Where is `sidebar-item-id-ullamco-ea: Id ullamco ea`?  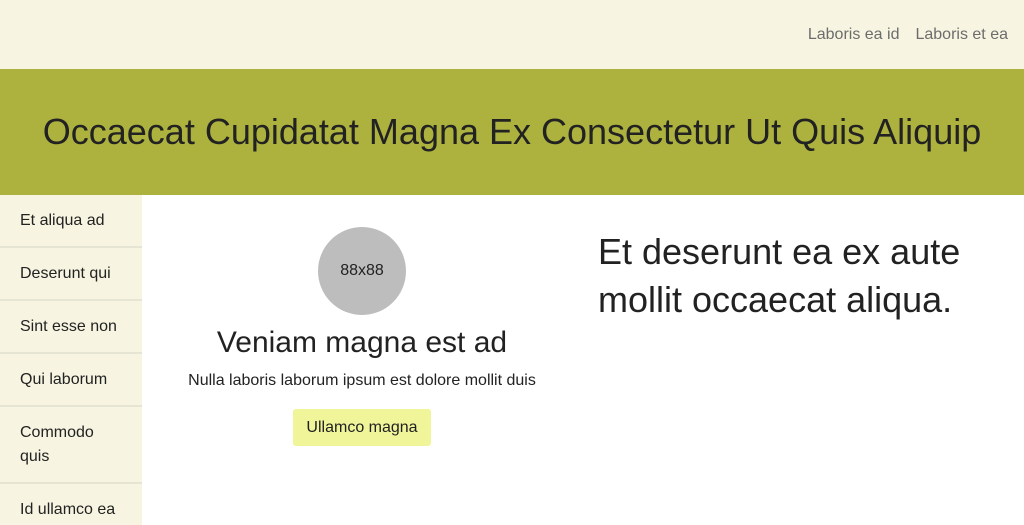
sidebar-item-id-ullamco-ea: Id ullamco ea is located at coordinates (71, 504).